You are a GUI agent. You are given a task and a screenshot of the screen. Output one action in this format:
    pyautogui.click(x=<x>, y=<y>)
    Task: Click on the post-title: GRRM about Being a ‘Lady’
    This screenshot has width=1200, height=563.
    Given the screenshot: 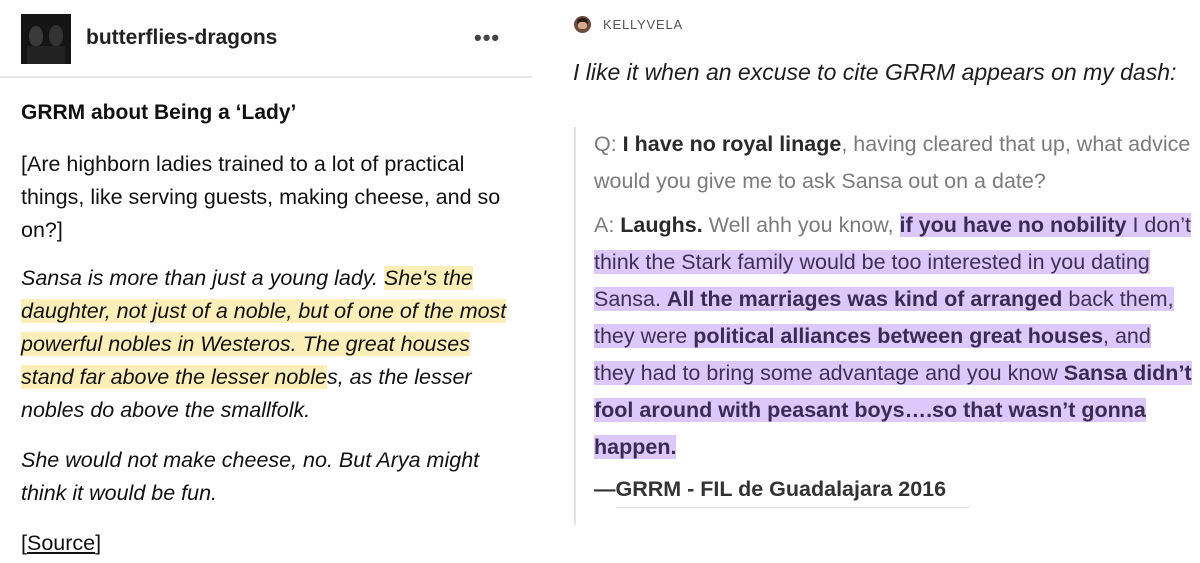 What is the action you would take?
    pyautogui.click(x=159, y=112)
    